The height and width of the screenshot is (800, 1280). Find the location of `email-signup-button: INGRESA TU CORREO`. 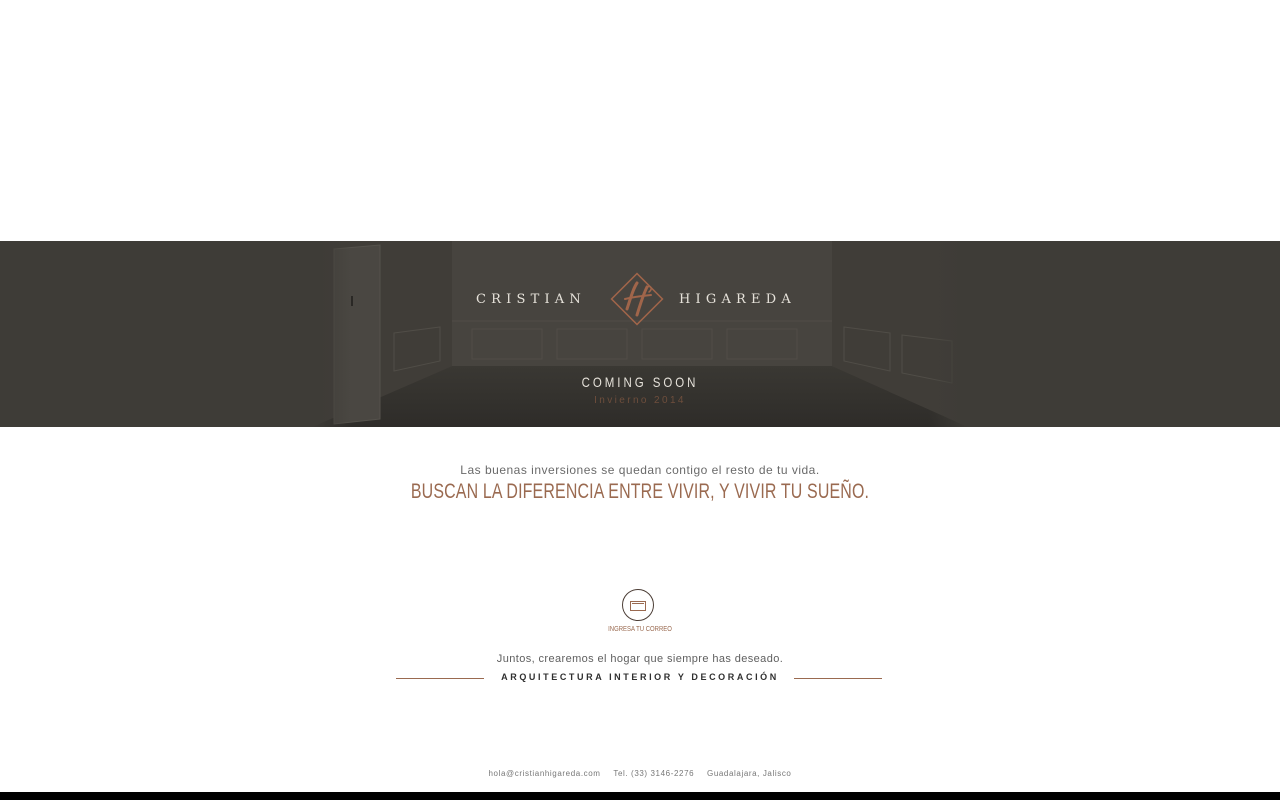

email-signup-button: INGRESA TU CORREO is located at coordinates (640, 614).